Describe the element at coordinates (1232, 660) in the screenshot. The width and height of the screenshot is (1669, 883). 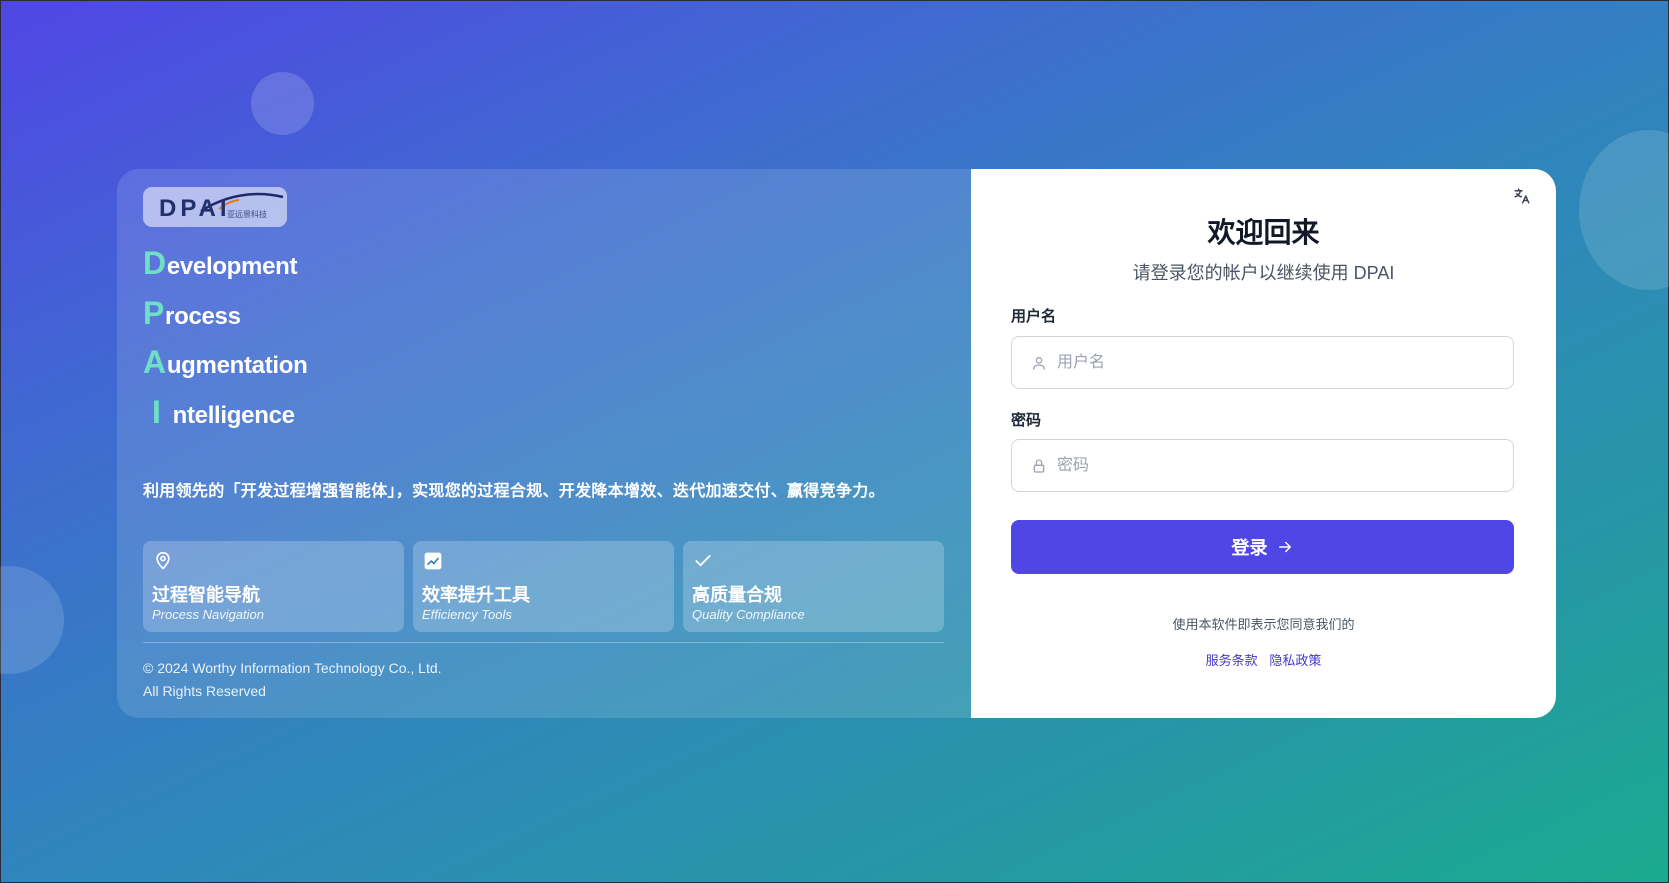
I see `terms-link: 服务条款` at that location.